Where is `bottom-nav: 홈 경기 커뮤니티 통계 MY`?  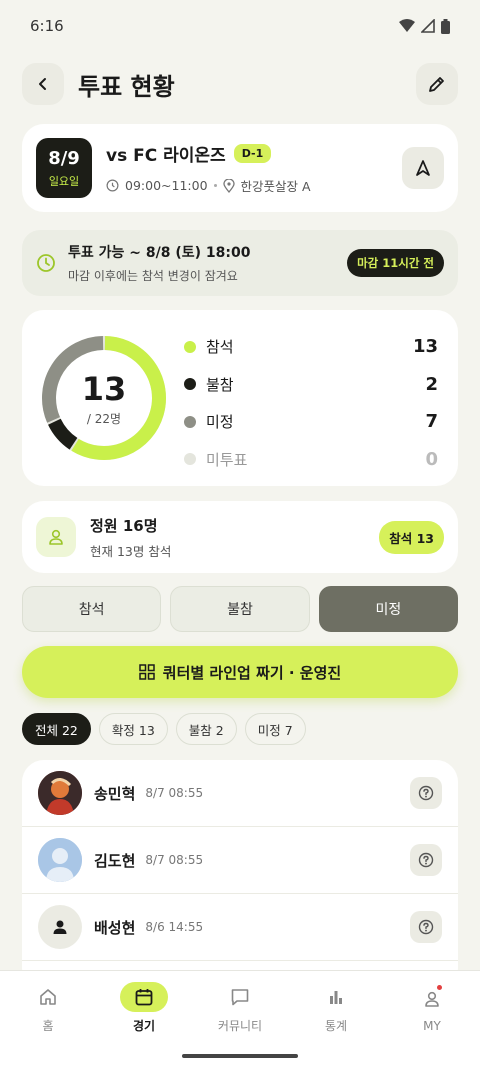
bottom-nav: 홈 경기 커뮤니티 통계 MY is located at coordinates (240, 1019).